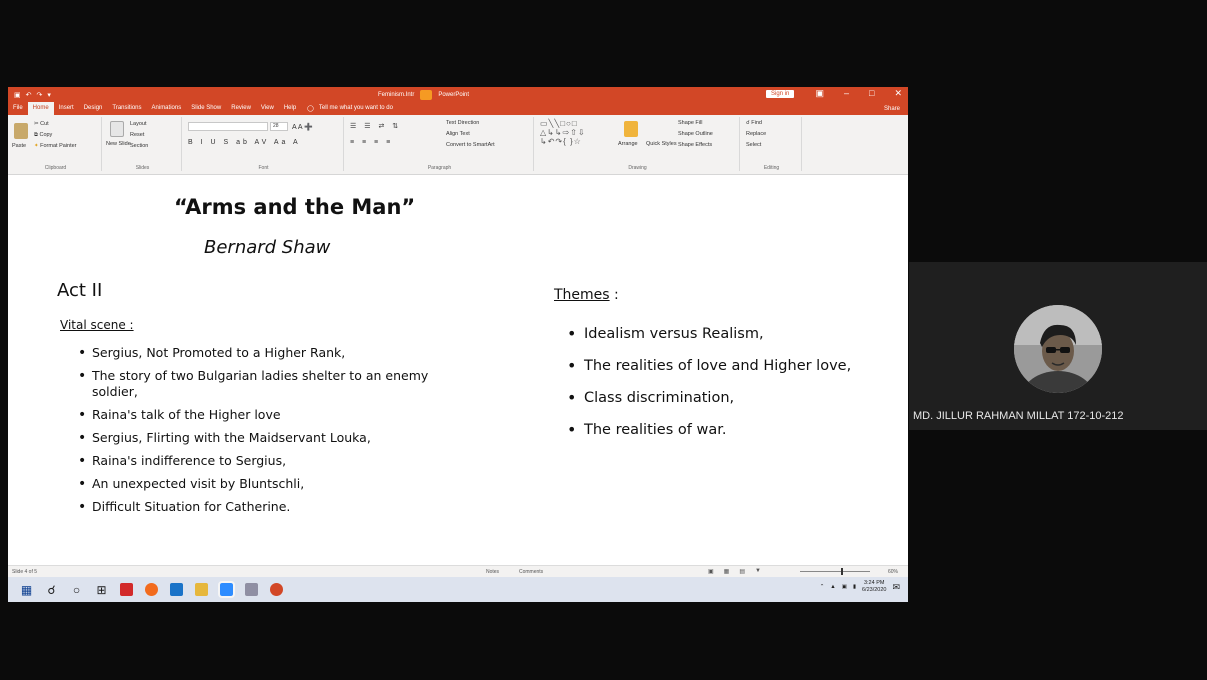 The width and height of the screenshot is (1207, 680). Describe the element at coordinates (454, 95) in the screenshot. I see `app-name: PowerPoint` at that location.